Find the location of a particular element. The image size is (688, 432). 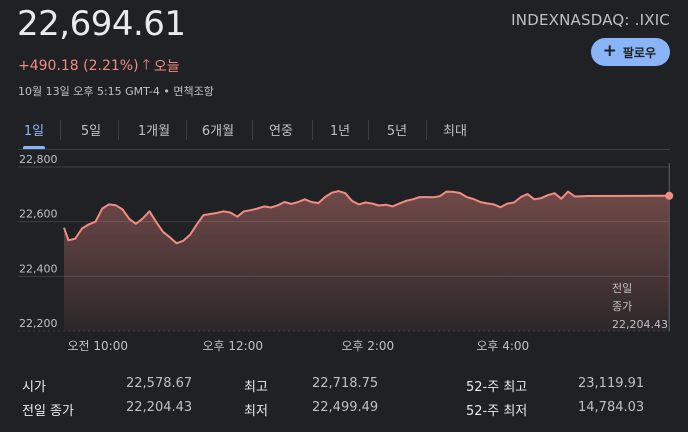

stat-52w-low-value: 14,784.03 is located at coordinates (611, 407).